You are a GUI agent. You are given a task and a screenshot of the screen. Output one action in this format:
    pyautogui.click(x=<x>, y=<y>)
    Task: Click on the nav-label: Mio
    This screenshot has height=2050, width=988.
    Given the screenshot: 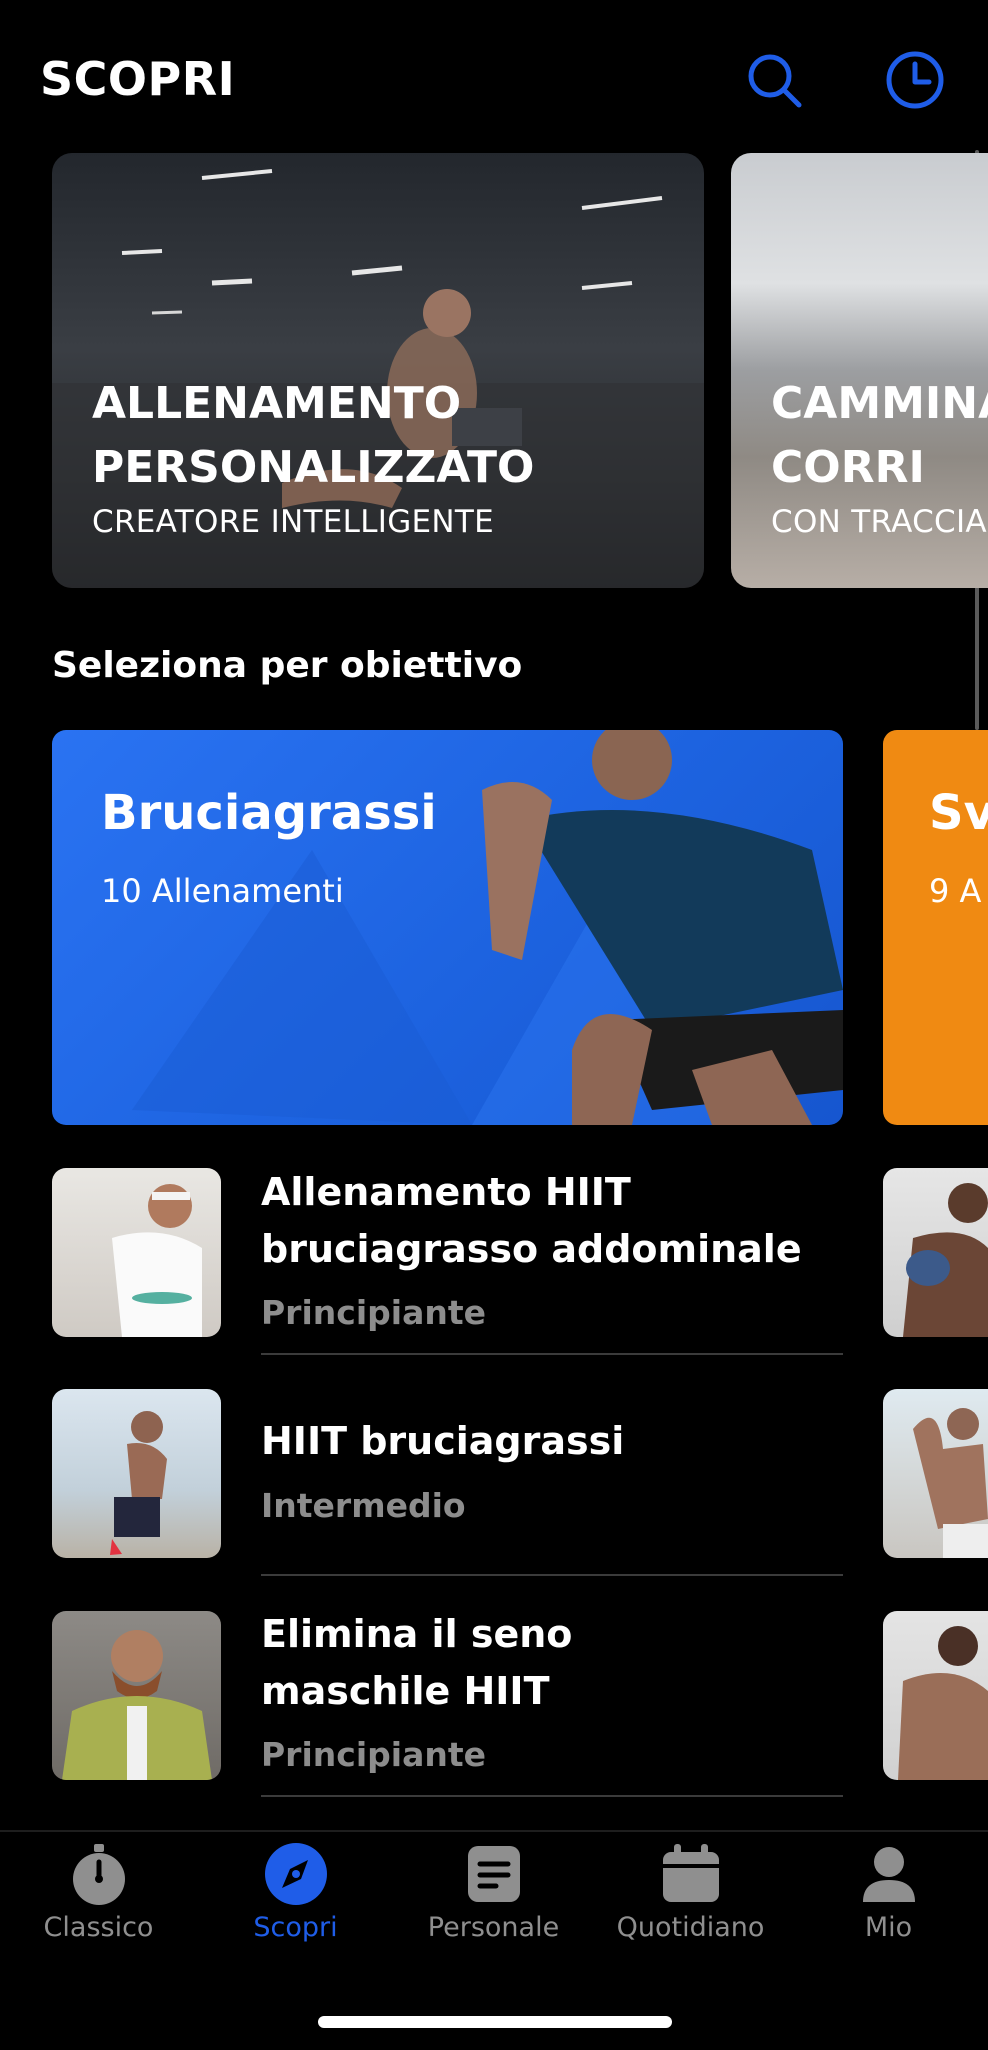 What is the action you would take?
    pyautogui.click(x=888, y=1927)
    